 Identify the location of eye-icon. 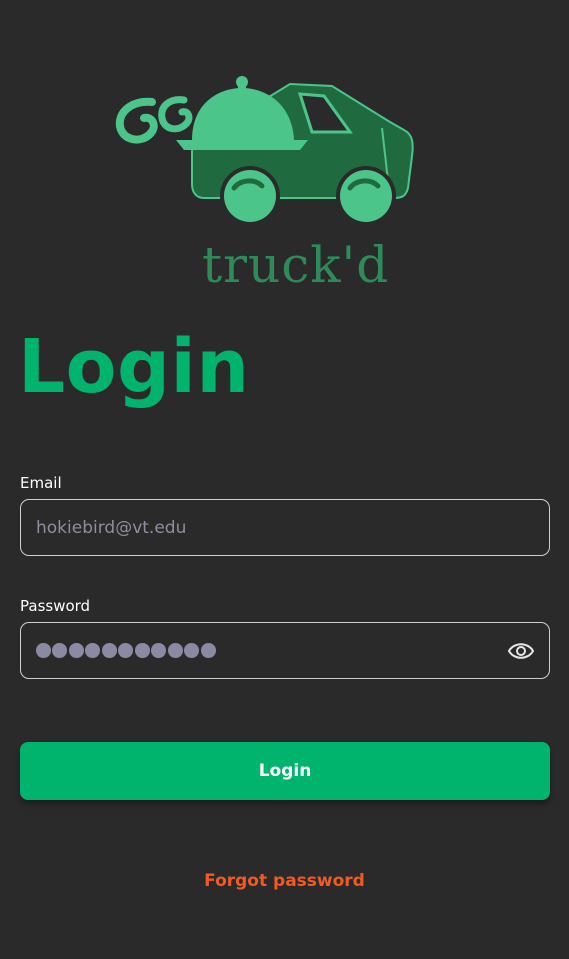
(521, 651).